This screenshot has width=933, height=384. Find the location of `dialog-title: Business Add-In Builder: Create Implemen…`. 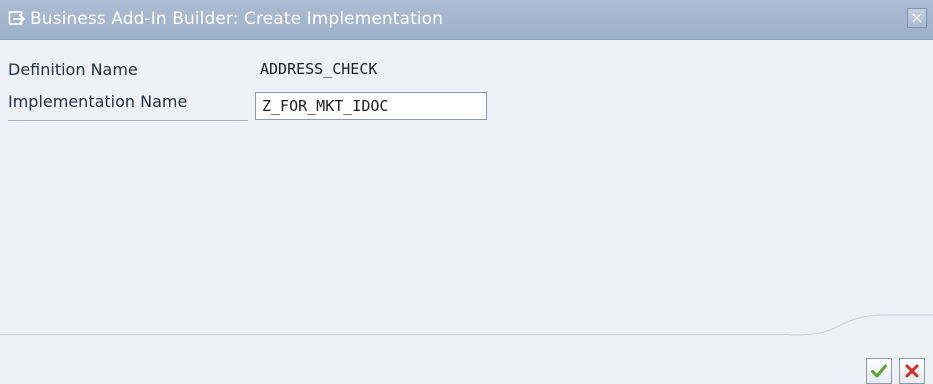

dialog-title: Business Add-In Builder: Create Implemen… is located at coordinates (237, 19).